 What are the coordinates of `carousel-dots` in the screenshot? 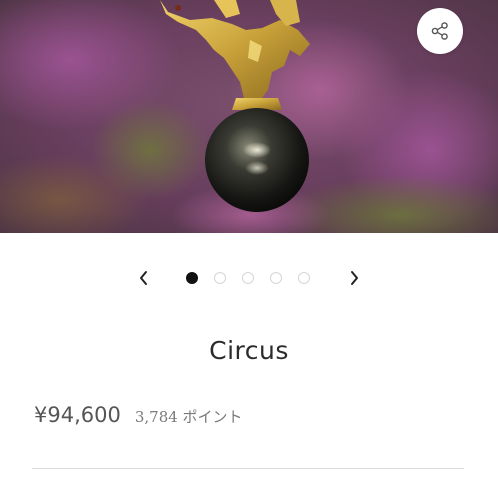 It's located at (256, 279).